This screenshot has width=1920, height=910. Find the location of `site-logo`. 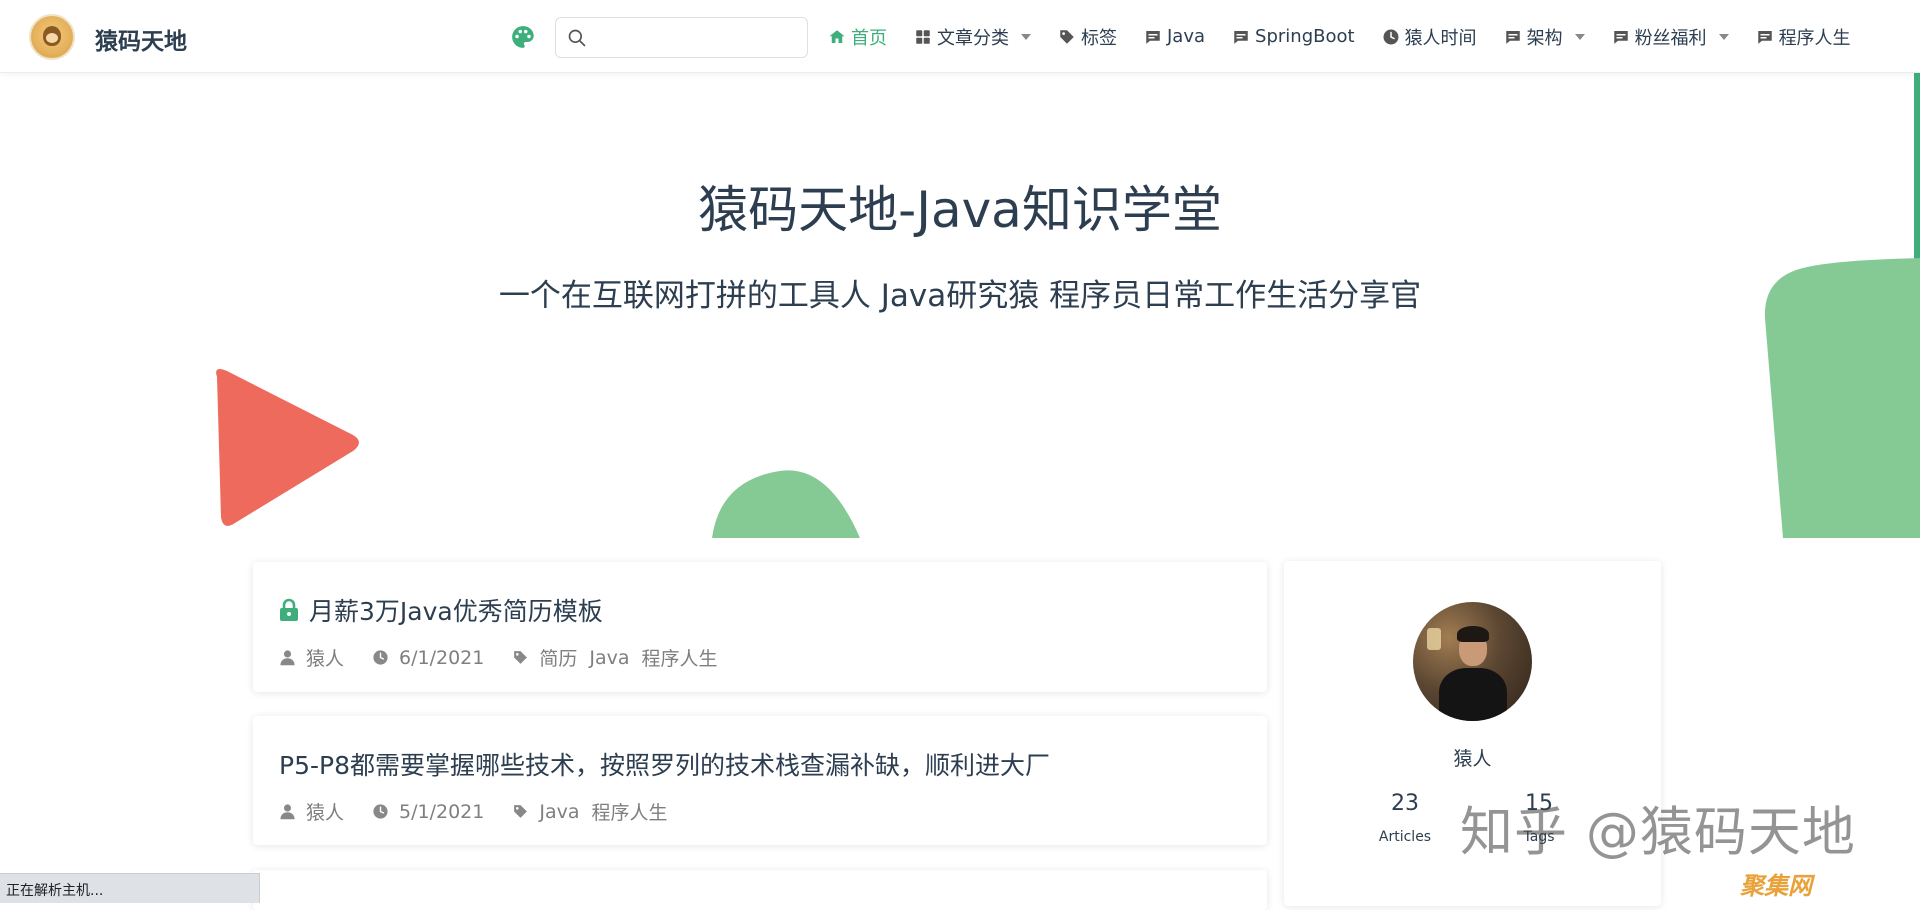

site-logo is located at coordinates (52, 37).